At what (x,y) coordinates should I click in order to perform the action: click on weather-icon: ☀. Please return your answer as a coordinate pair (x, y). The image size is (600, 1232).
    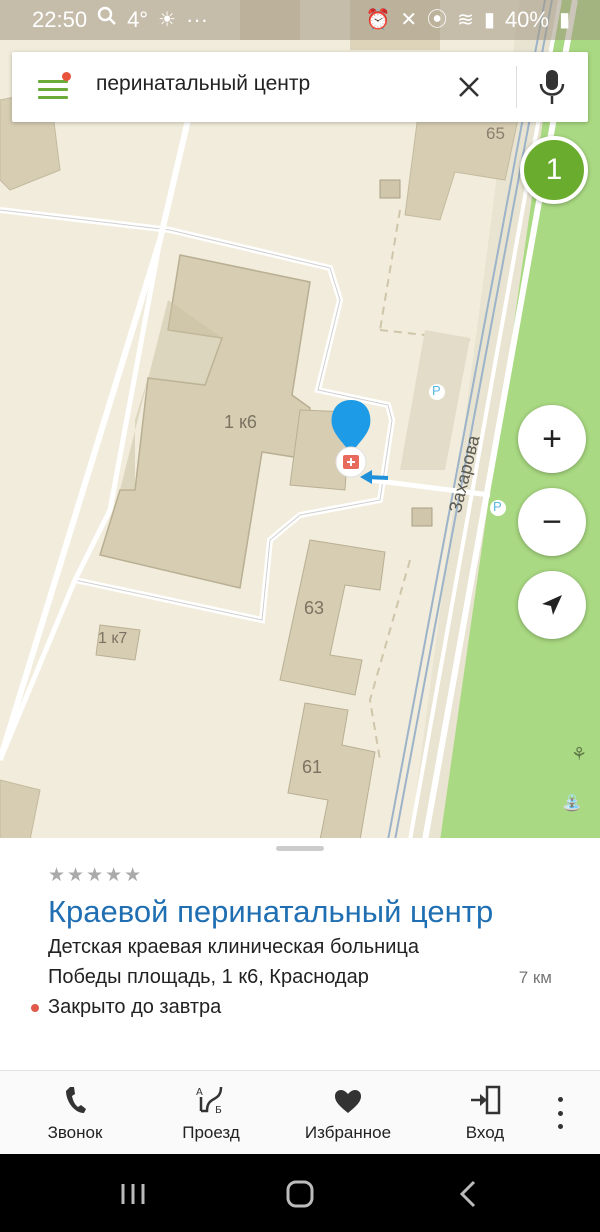
    Looking at the image, I should click on (167, 20).